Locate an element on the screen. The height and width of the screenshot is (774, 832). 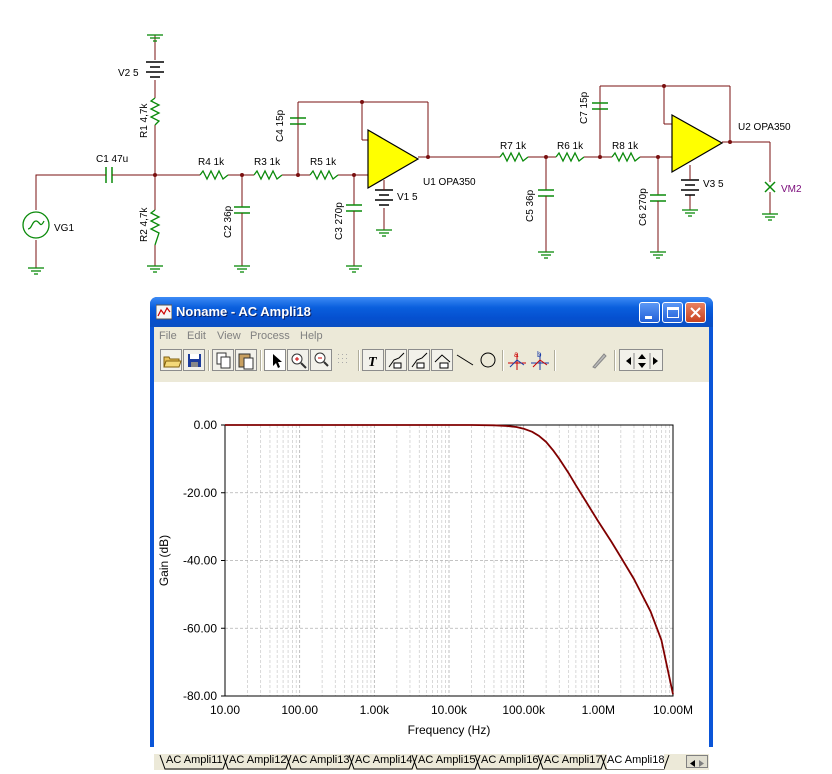
window-title: Noname - AC Ampli18 is located at coordinates (243, 311).